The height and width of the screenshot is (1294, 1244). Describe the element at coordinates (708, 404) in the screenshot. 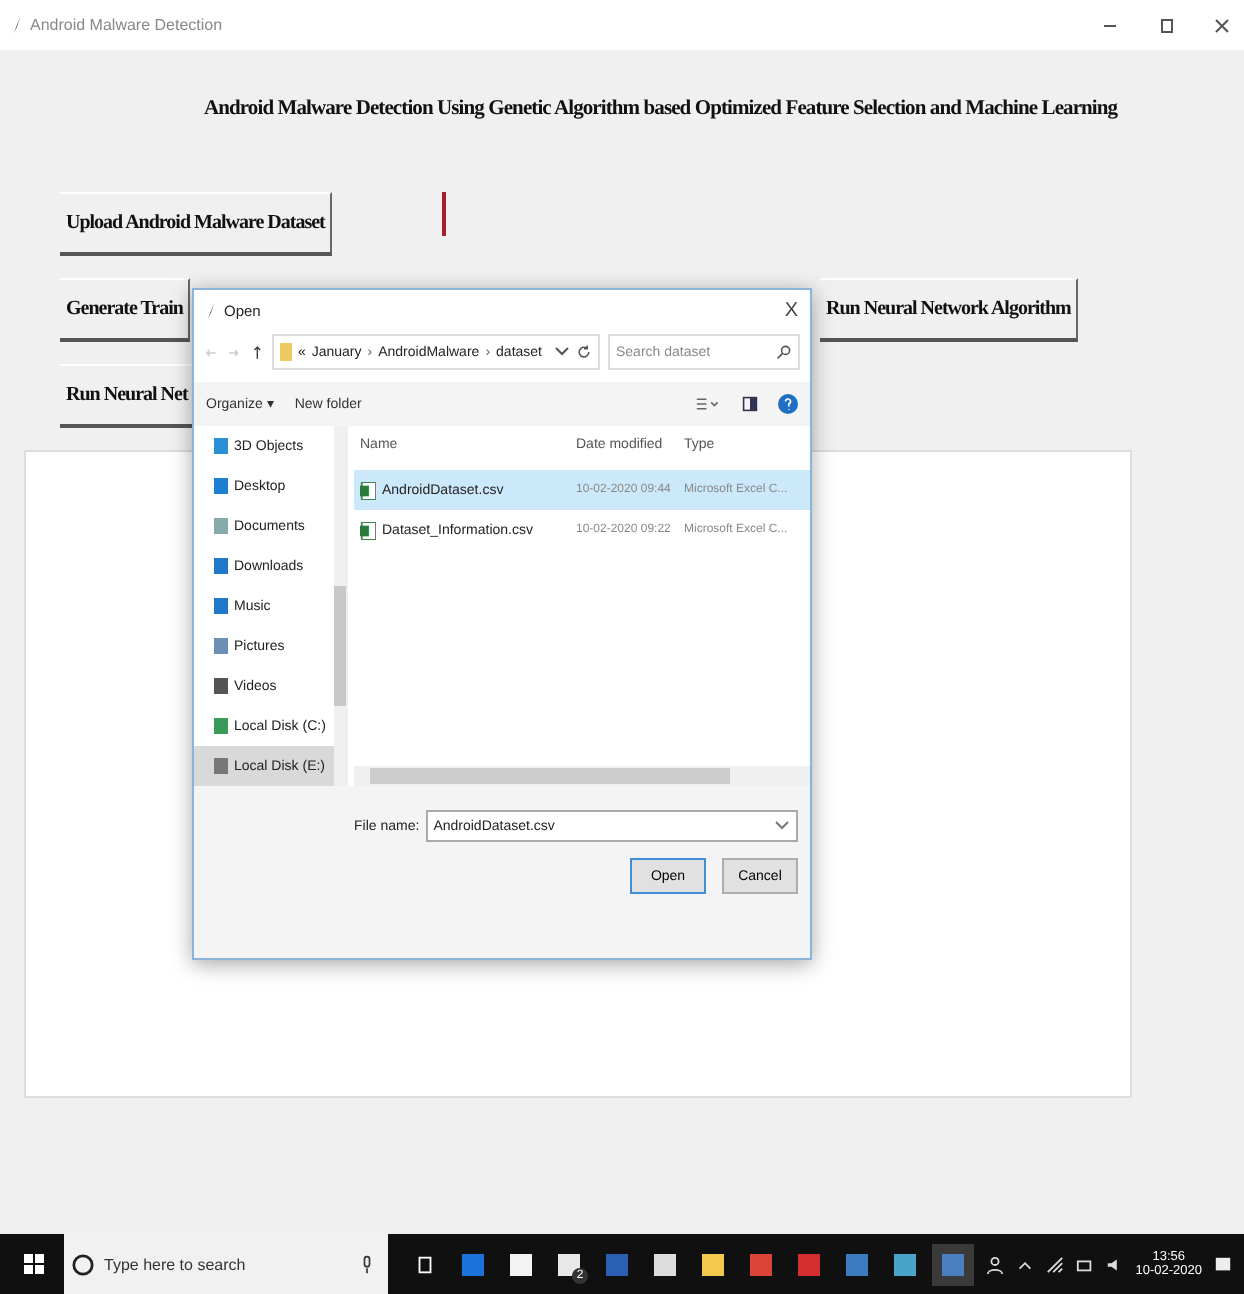

I see `view-options-icon` at that location.